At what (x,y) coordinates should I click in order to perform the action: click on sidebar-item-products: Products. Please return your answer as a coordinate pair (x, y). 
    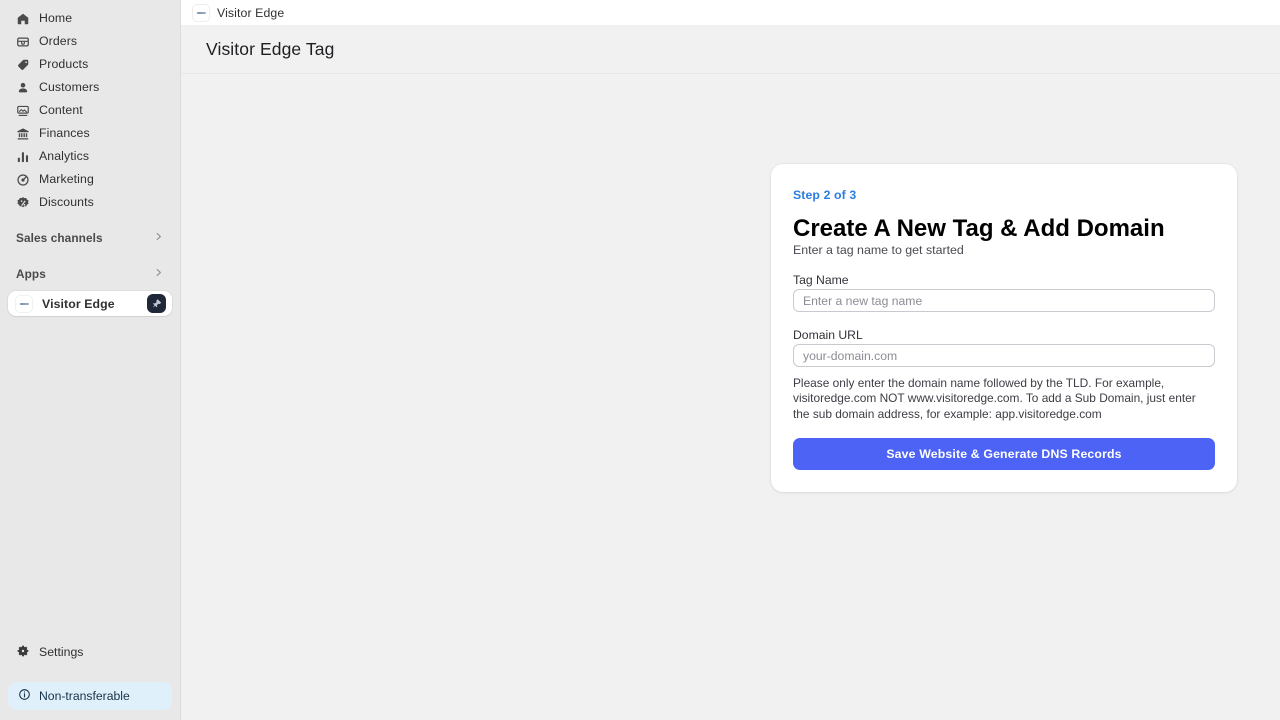
    Looking at the image, I should click on (90, 64).